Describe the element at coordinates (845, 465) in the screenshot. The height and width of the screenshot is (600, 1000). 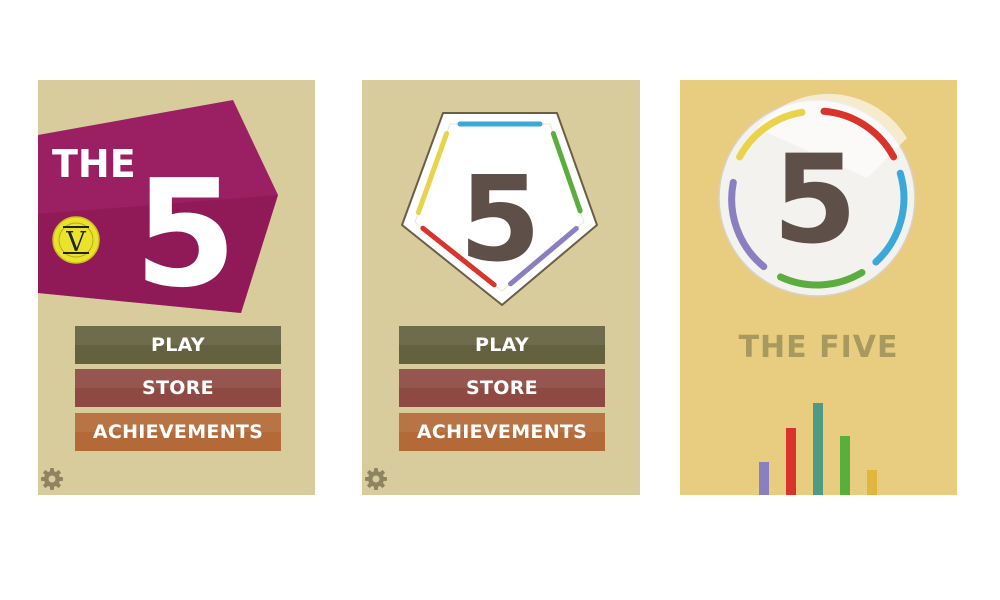
I see `equalizer-bar-green` at that location.